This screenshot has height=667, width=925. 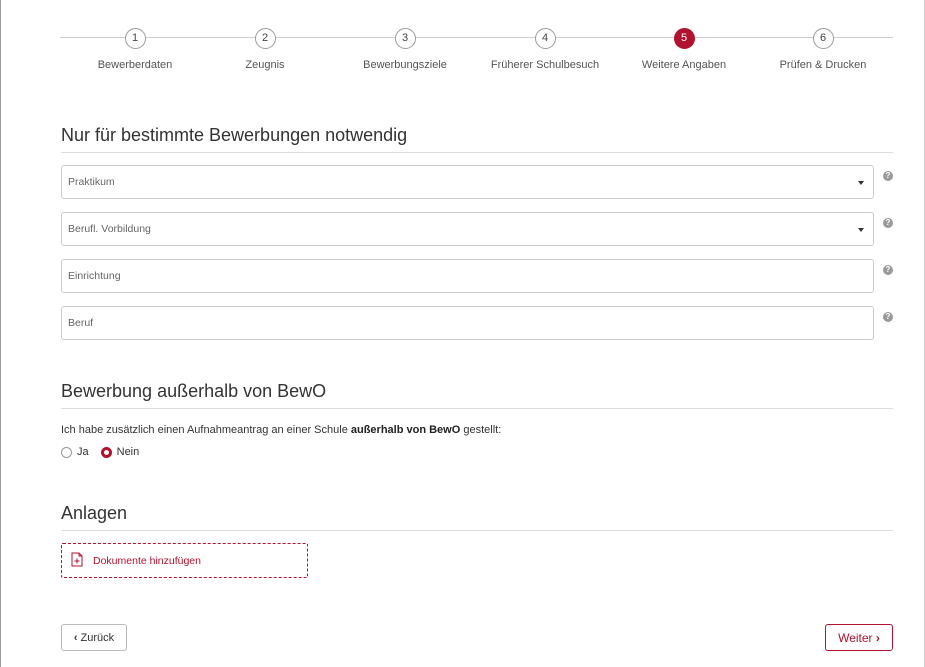 What do you see at coordinates (467, 182) in the screenshot?
I see `praktikum-select: Praktikum` at bounding box center [467, 182].